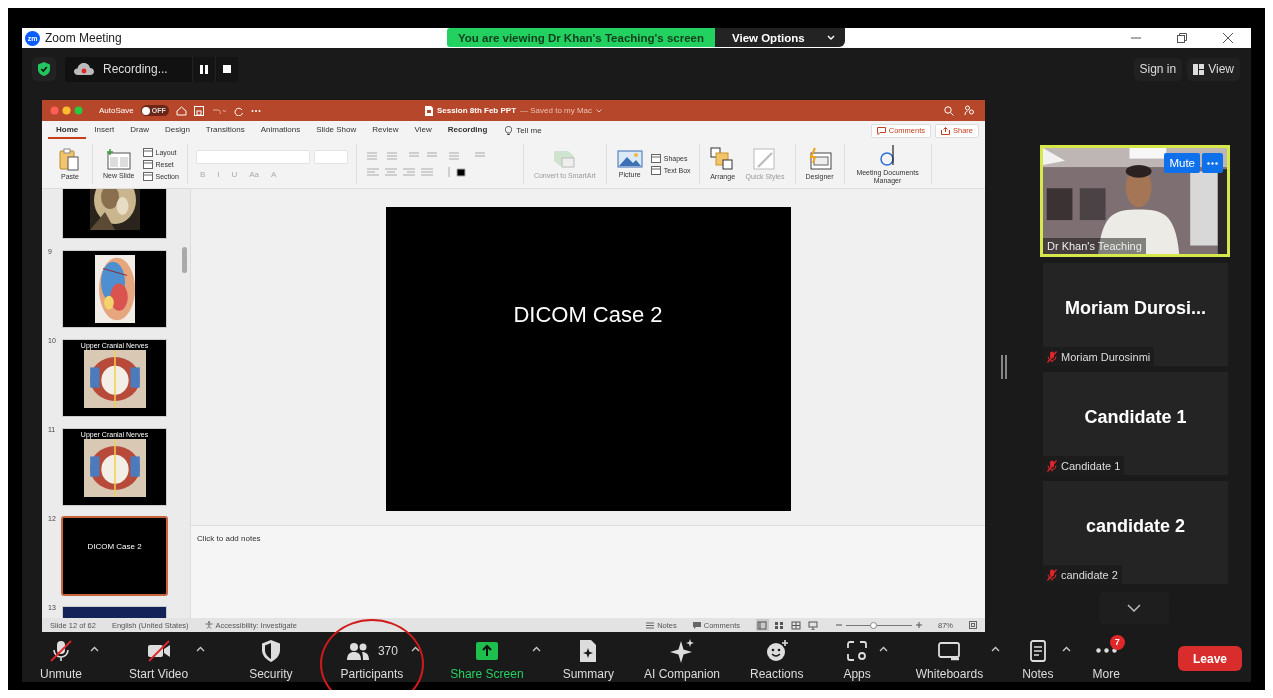 This screenshot has width=1273, height=698. What do you see at coordinates (874, 625) in the screenshot?
I see `slider-thumb` at bounding box center [874, 625].